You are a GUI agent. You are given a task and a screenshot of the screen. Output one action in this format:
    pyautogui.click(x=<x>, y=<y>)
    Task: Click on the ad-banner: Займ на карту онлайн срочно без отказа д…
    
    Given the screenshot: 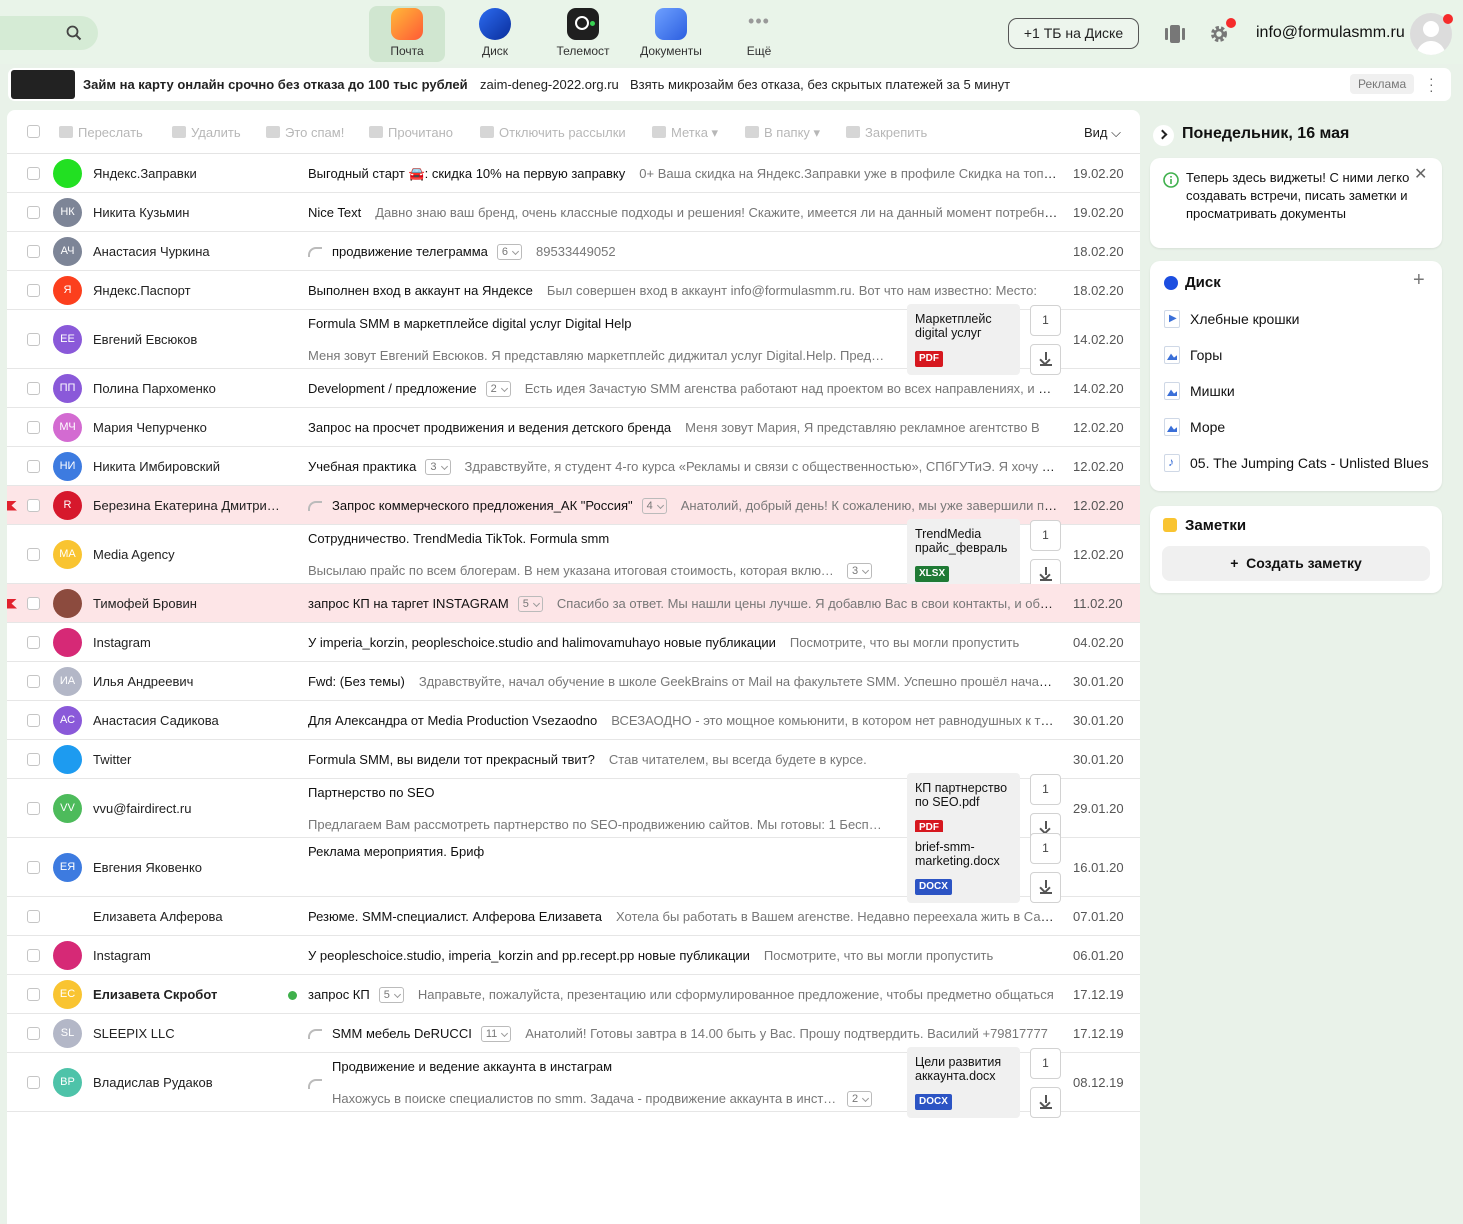 What is the action you would take?
    pyautogui.click(x=729, y=84)
    